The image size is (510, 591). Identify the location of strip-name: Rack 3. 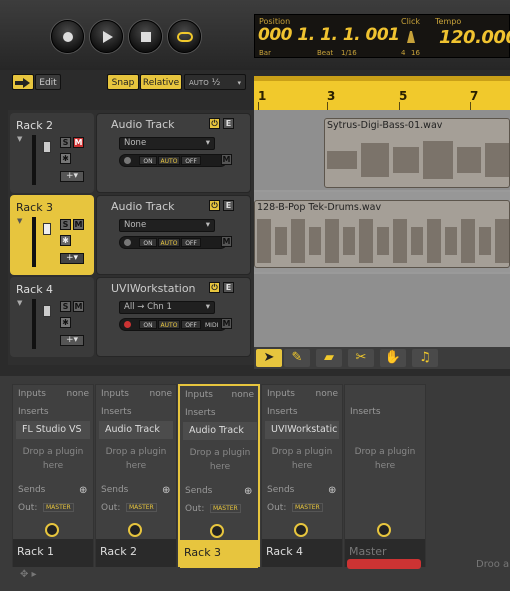
(219, 554).